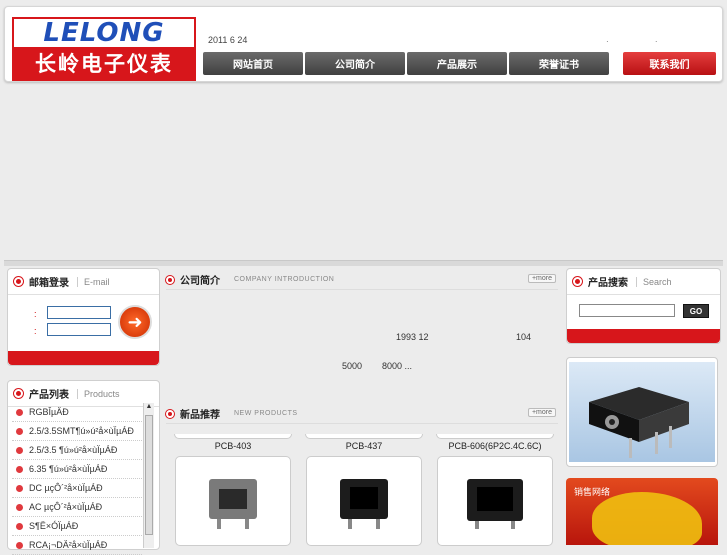 The width and height of the screenshot is (727, 555). What do you see at coordinates (148, 475) in the screenshot?
I see `product-list-scrollbar: ▲` at bounding box center [148, 475].